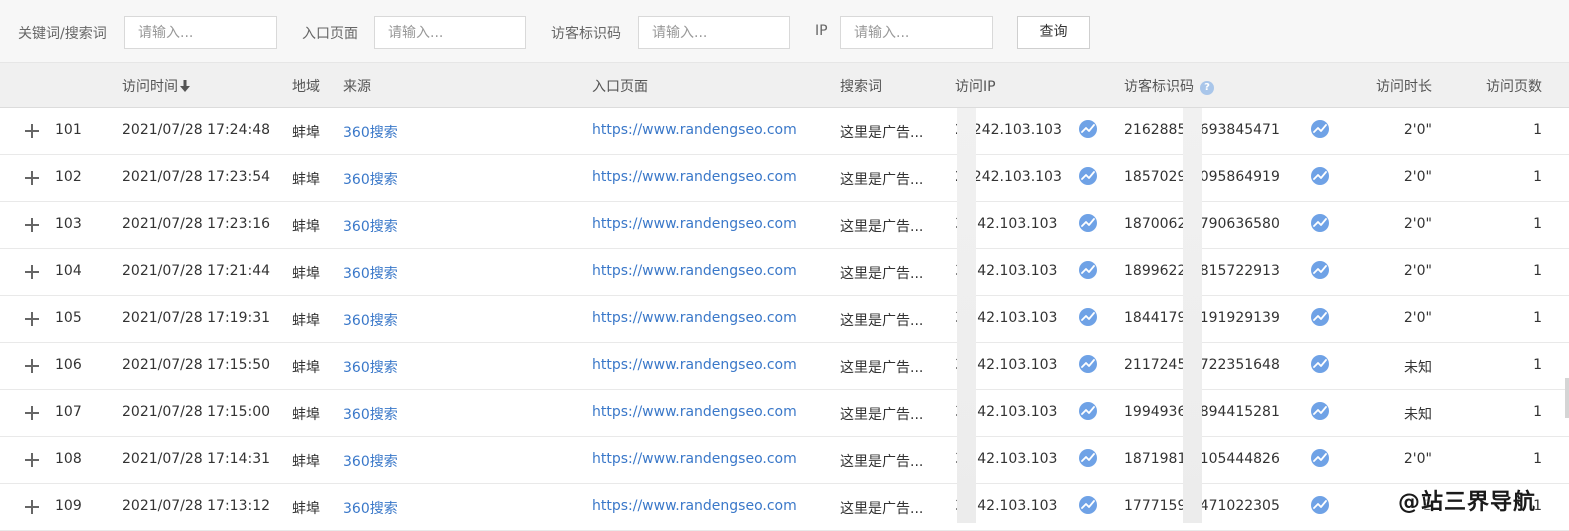 The image size is (1569, 531). What do you see at coordinates (916, 32) in the screenshot?
I see `ip-input` at bounding box center [916, 32].